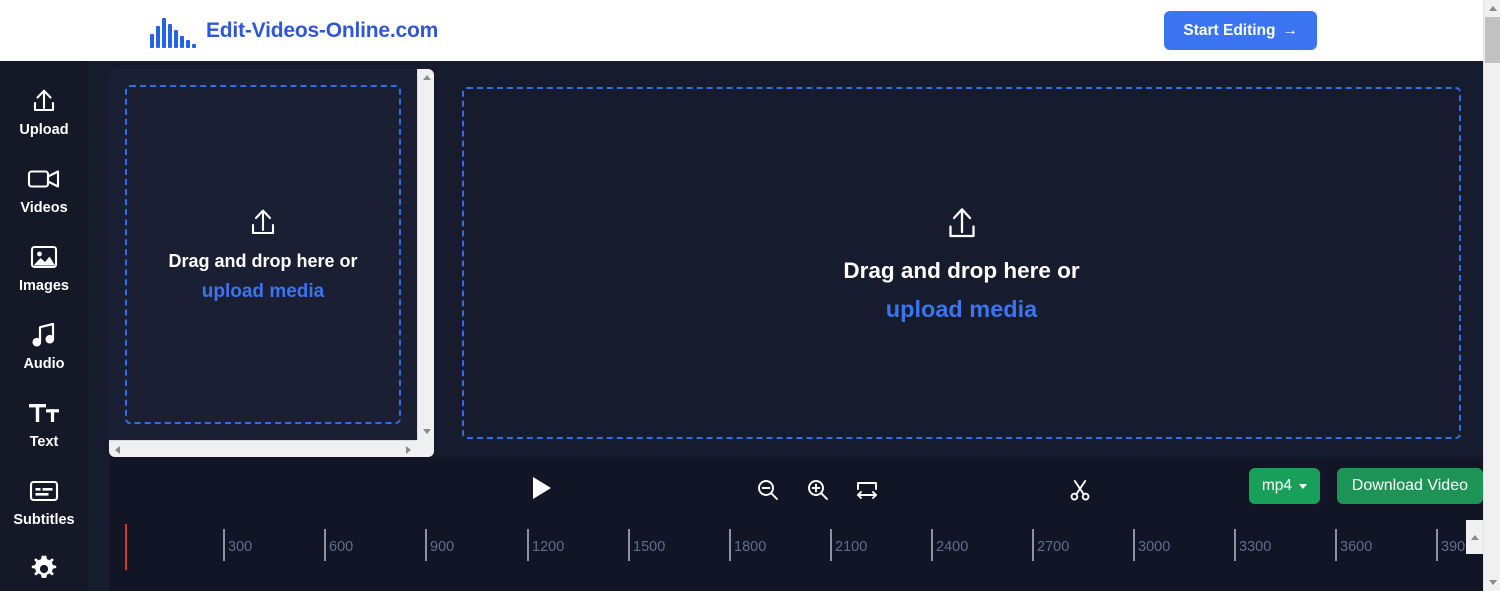 Image resolution: width=1500 pixels, height=591 pixels. Describe the element at coordinates (796, 488) in the screenshot. I see `timeline-toolbar: mp4 Download Video` at that location.